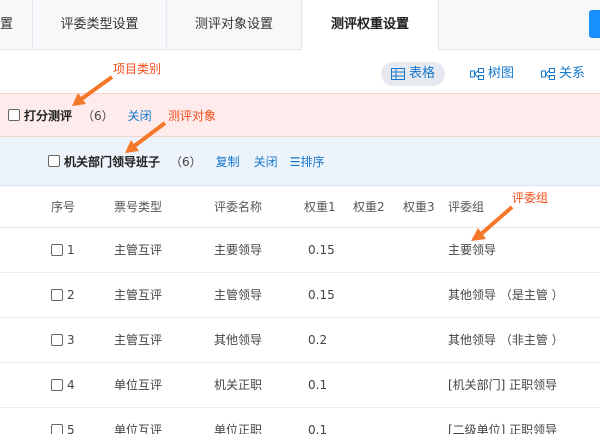  I want to click on primary-action-button, so click(594, 24).